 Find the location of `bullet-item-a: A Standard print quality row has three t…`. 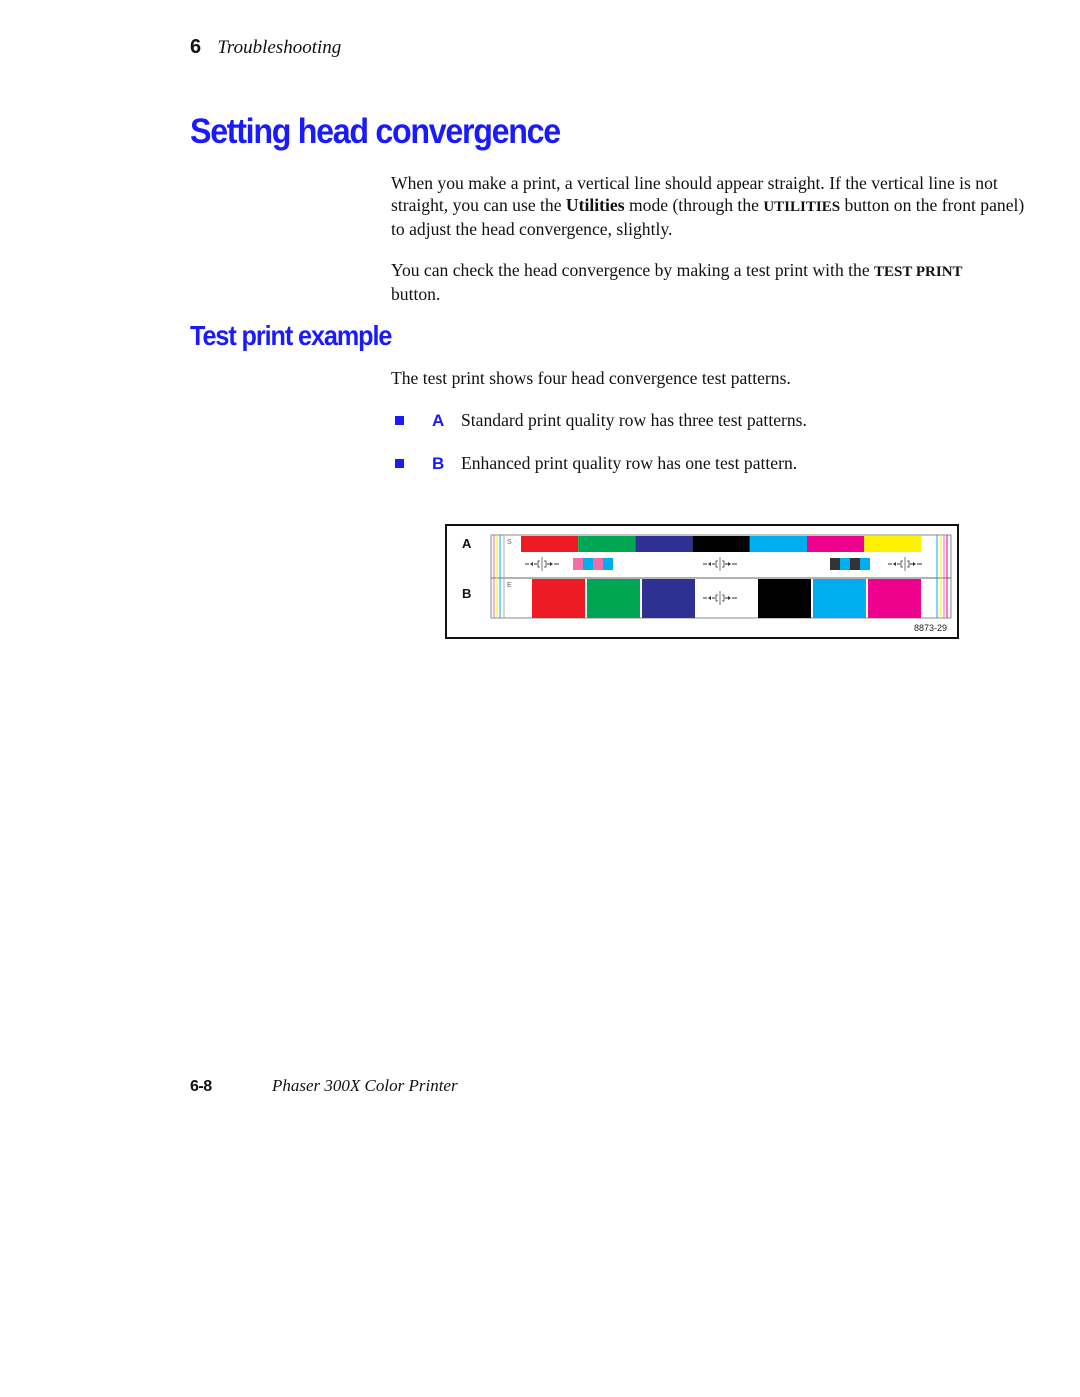

bullet-item-a: A Standard print quality row has three t… is located at coordinates (601, 420).